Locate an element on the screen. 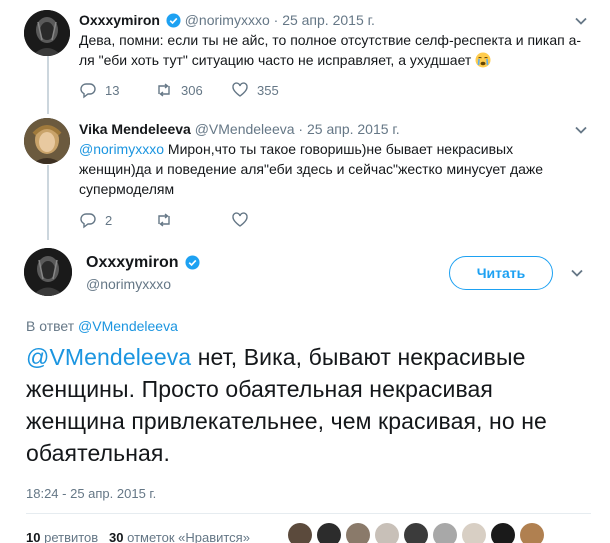 Image resolution: width=610 pixels, height=543 pixels. reply-count: 2 is located at coordinates (109, 220).